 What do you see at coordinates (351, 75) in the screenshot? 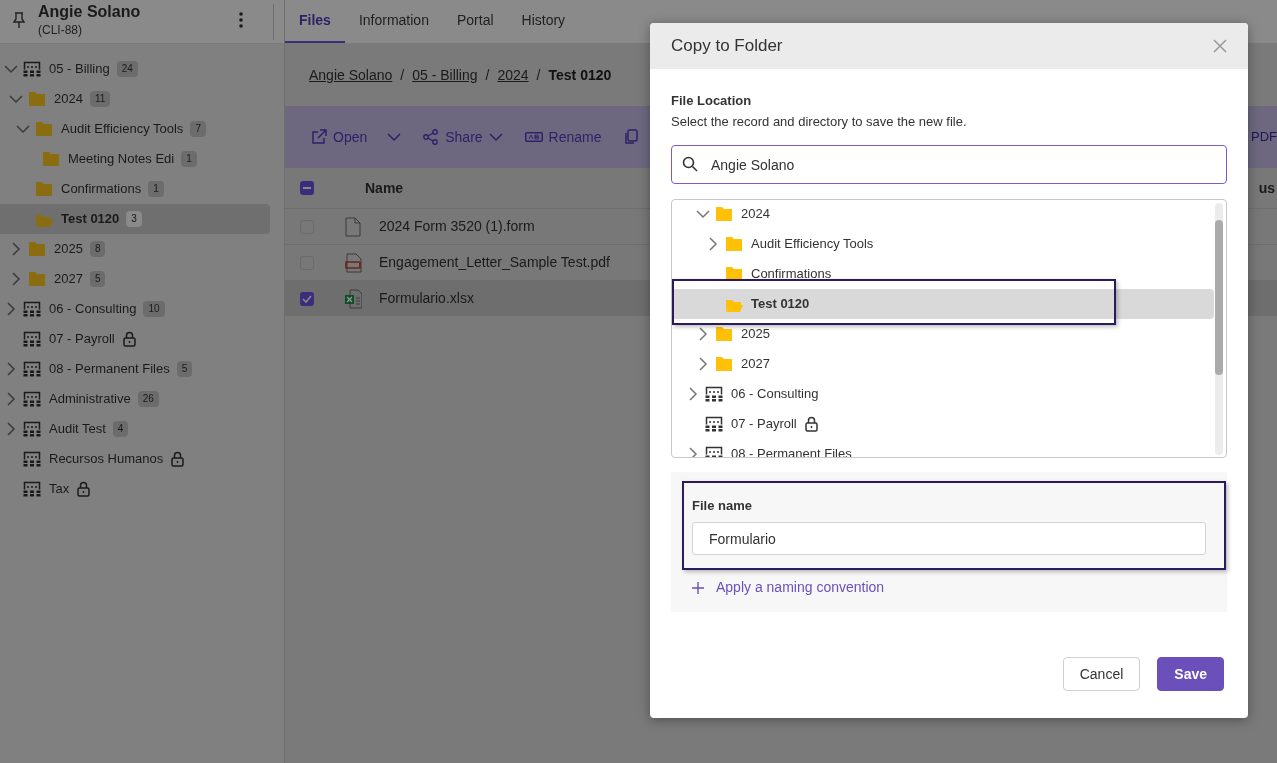
I see `breadcrumb-link: Angie Solano` at bounding box center [351, 75].